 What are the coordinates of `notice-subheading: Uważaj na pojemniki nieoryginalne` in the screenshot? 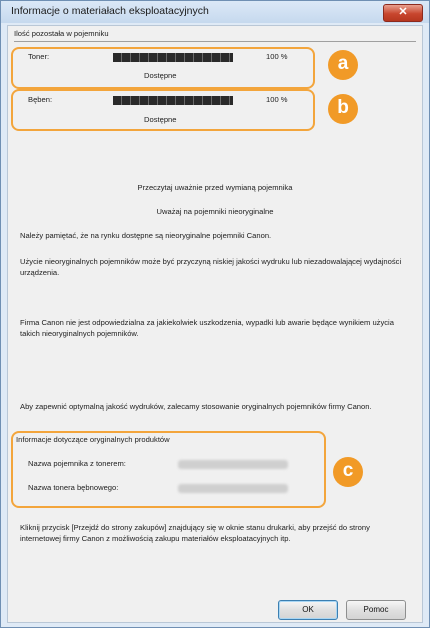 It's located at (215, 211).